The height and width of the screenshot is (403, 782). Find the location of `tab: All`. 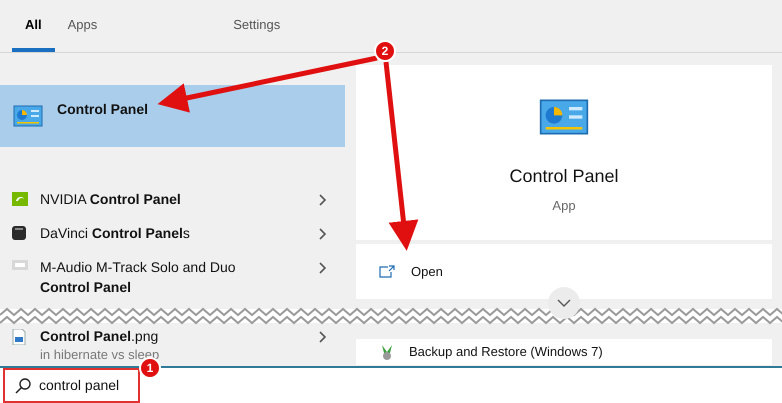

tab: All is located at coordinates (33, 26).